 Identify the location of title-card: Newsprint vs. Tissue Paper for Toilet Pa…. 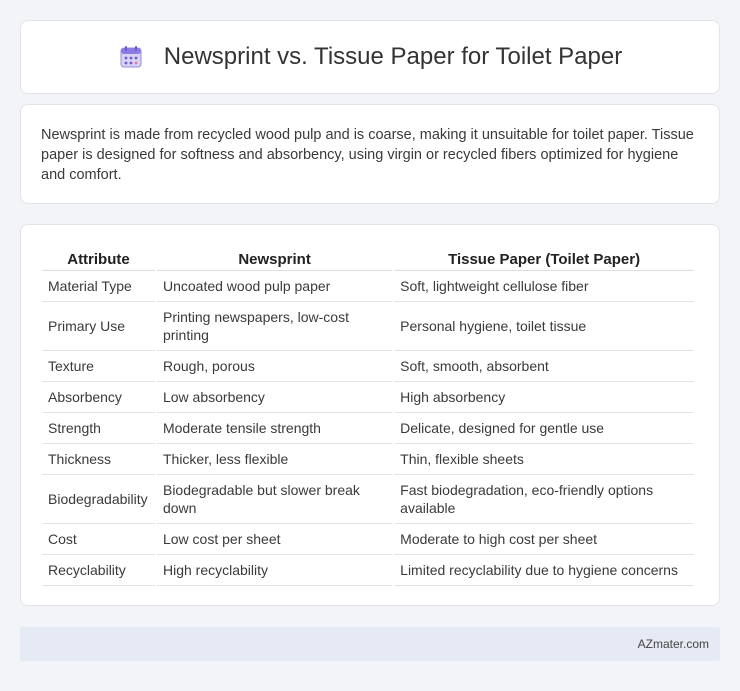
(370, 57).